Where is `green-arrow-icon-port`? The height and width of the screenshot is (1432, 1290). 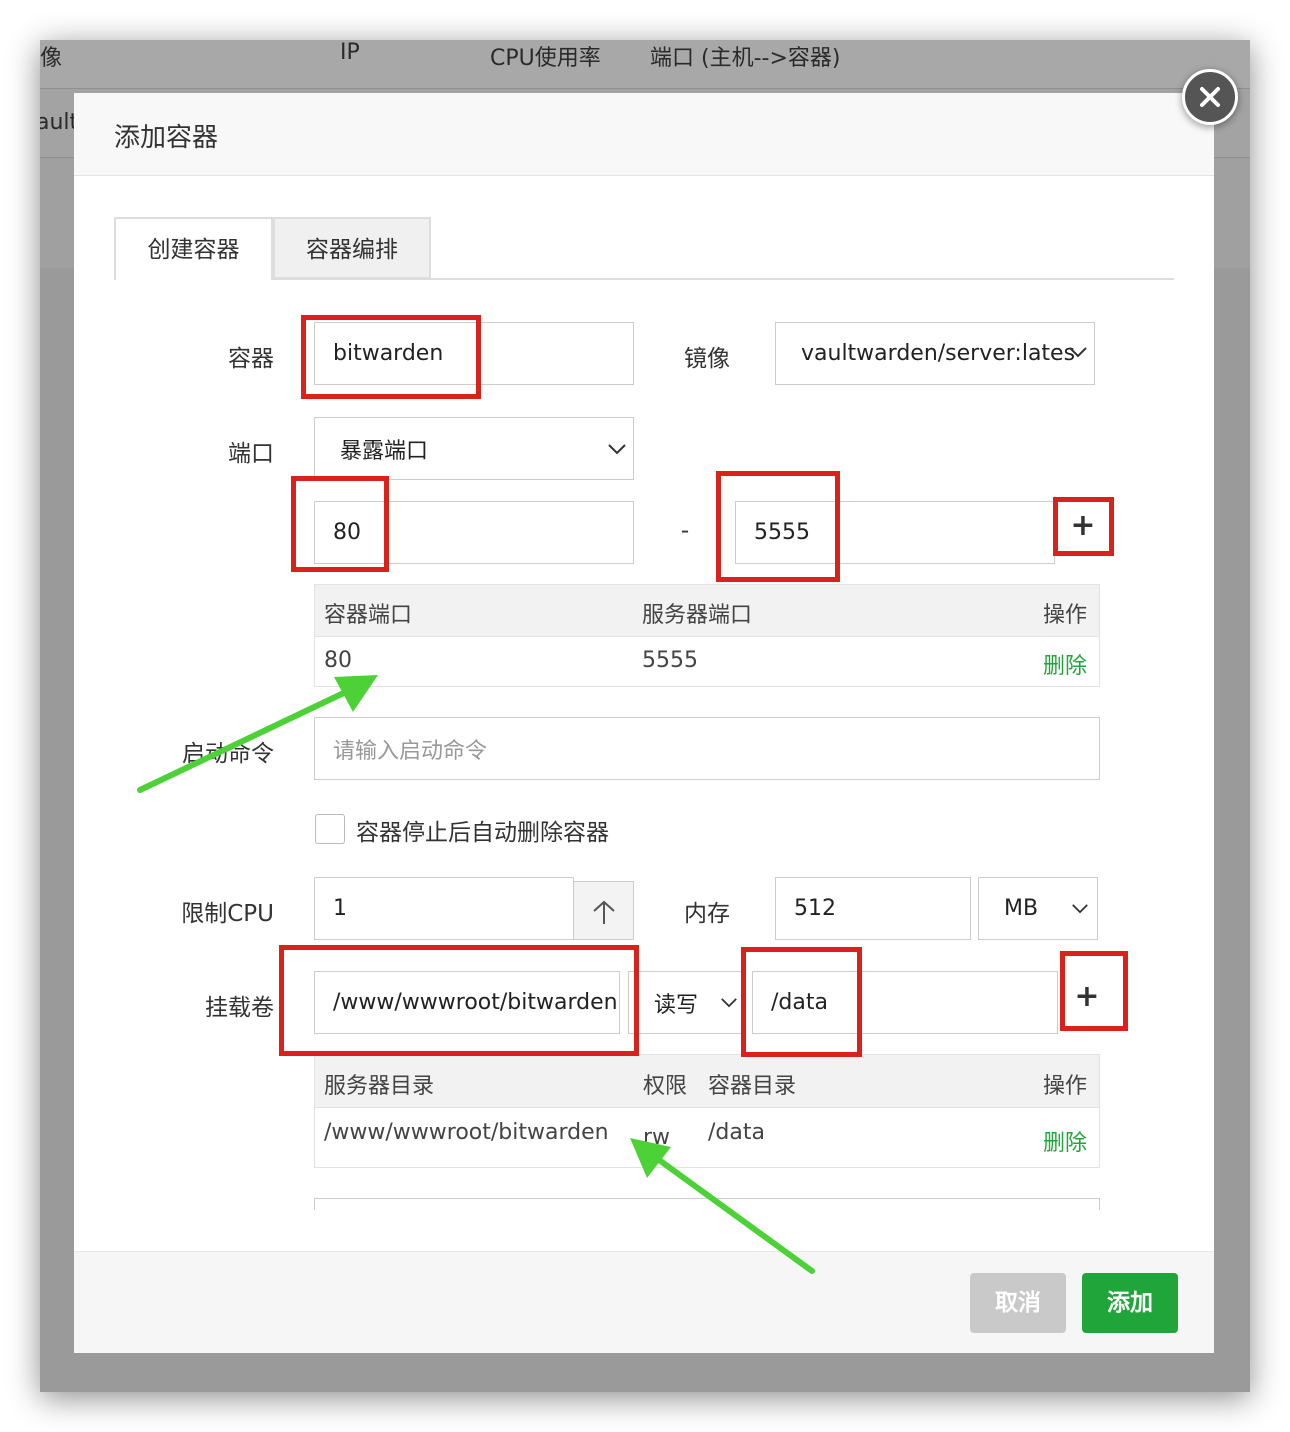
green-arrow-icon-port is located at coordinates (257, 734).